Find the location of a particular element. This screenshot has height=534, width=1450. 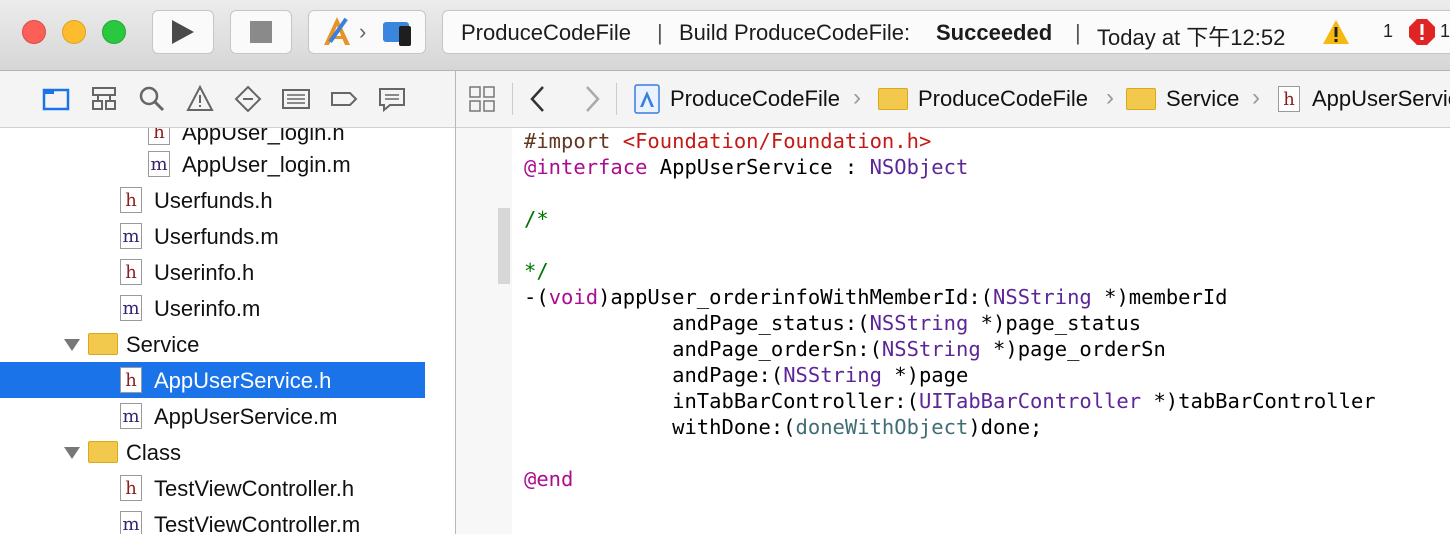

code-line: andPage:(NSString *)page is located at coordinates (746, 375).